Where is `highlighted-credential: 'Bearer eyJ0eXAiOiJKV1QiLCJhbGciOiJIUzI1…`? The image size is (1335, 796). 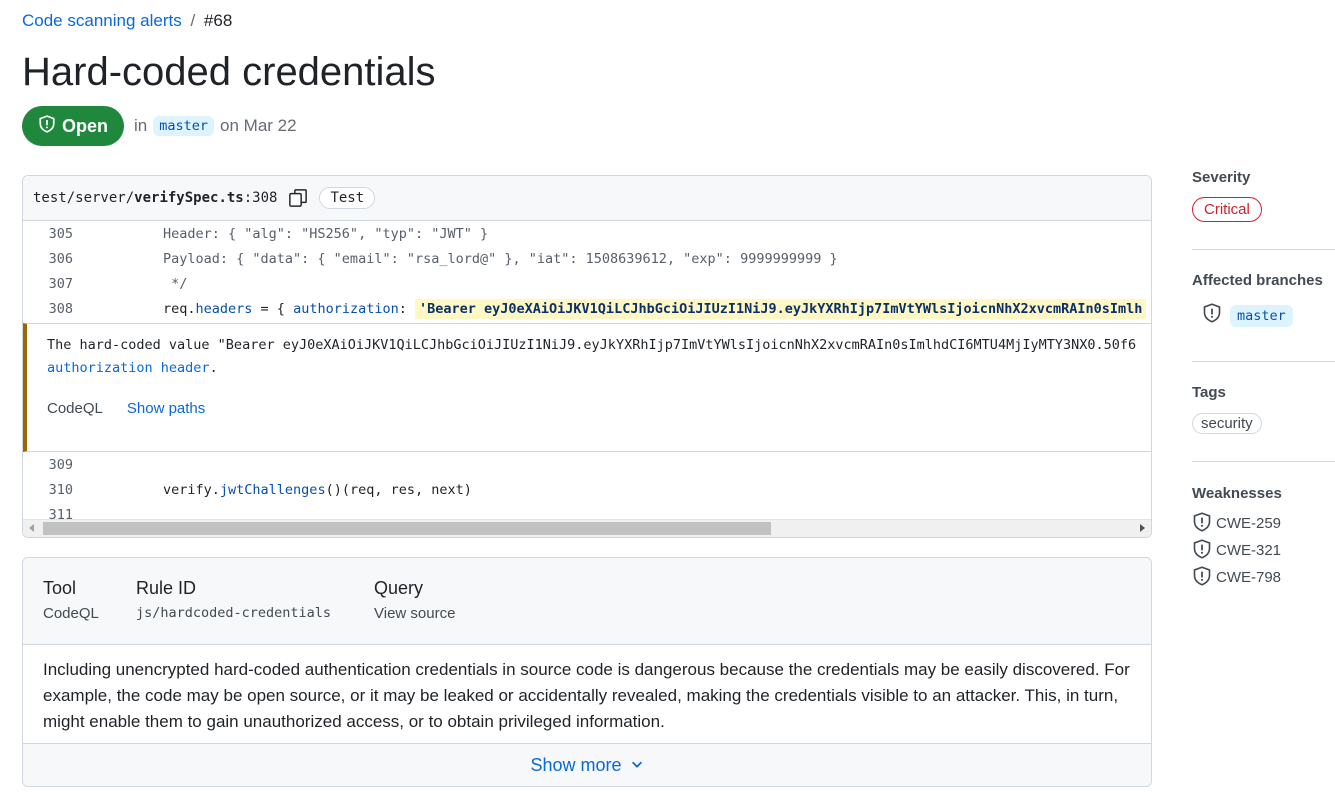 highlighted-credential: 'Bearer eyJ0eXAiOiJKV1QiLCJhbGciOiJIUzI1… is located at coordinates (781, 308).